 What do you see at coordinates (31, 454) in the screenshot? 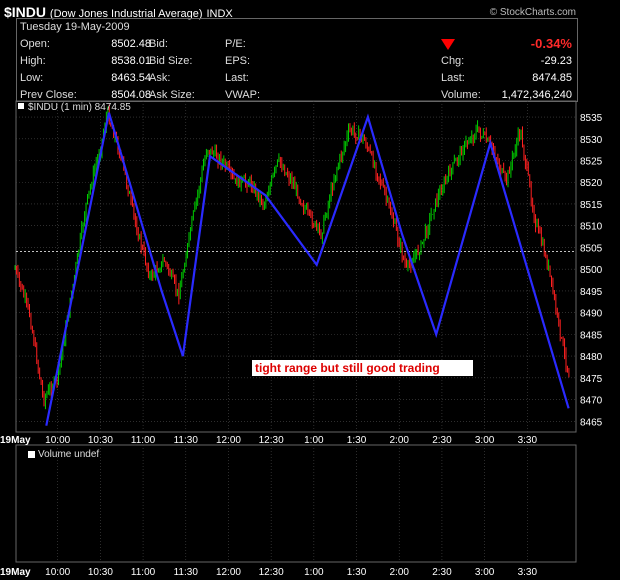
I see `volume-legend-swatch` at bounding box center [31, 454].